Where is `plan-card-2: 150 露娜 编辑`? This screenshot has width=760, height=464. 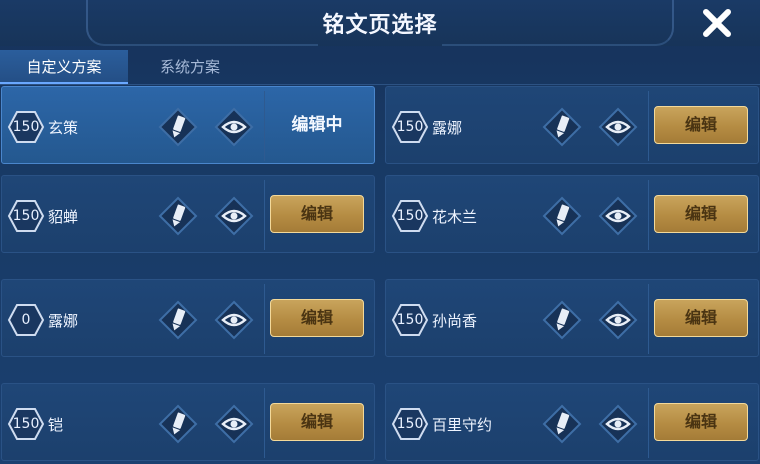 plan-card-2: 150 露娜 编辑 is located at coordinates (572, 125).